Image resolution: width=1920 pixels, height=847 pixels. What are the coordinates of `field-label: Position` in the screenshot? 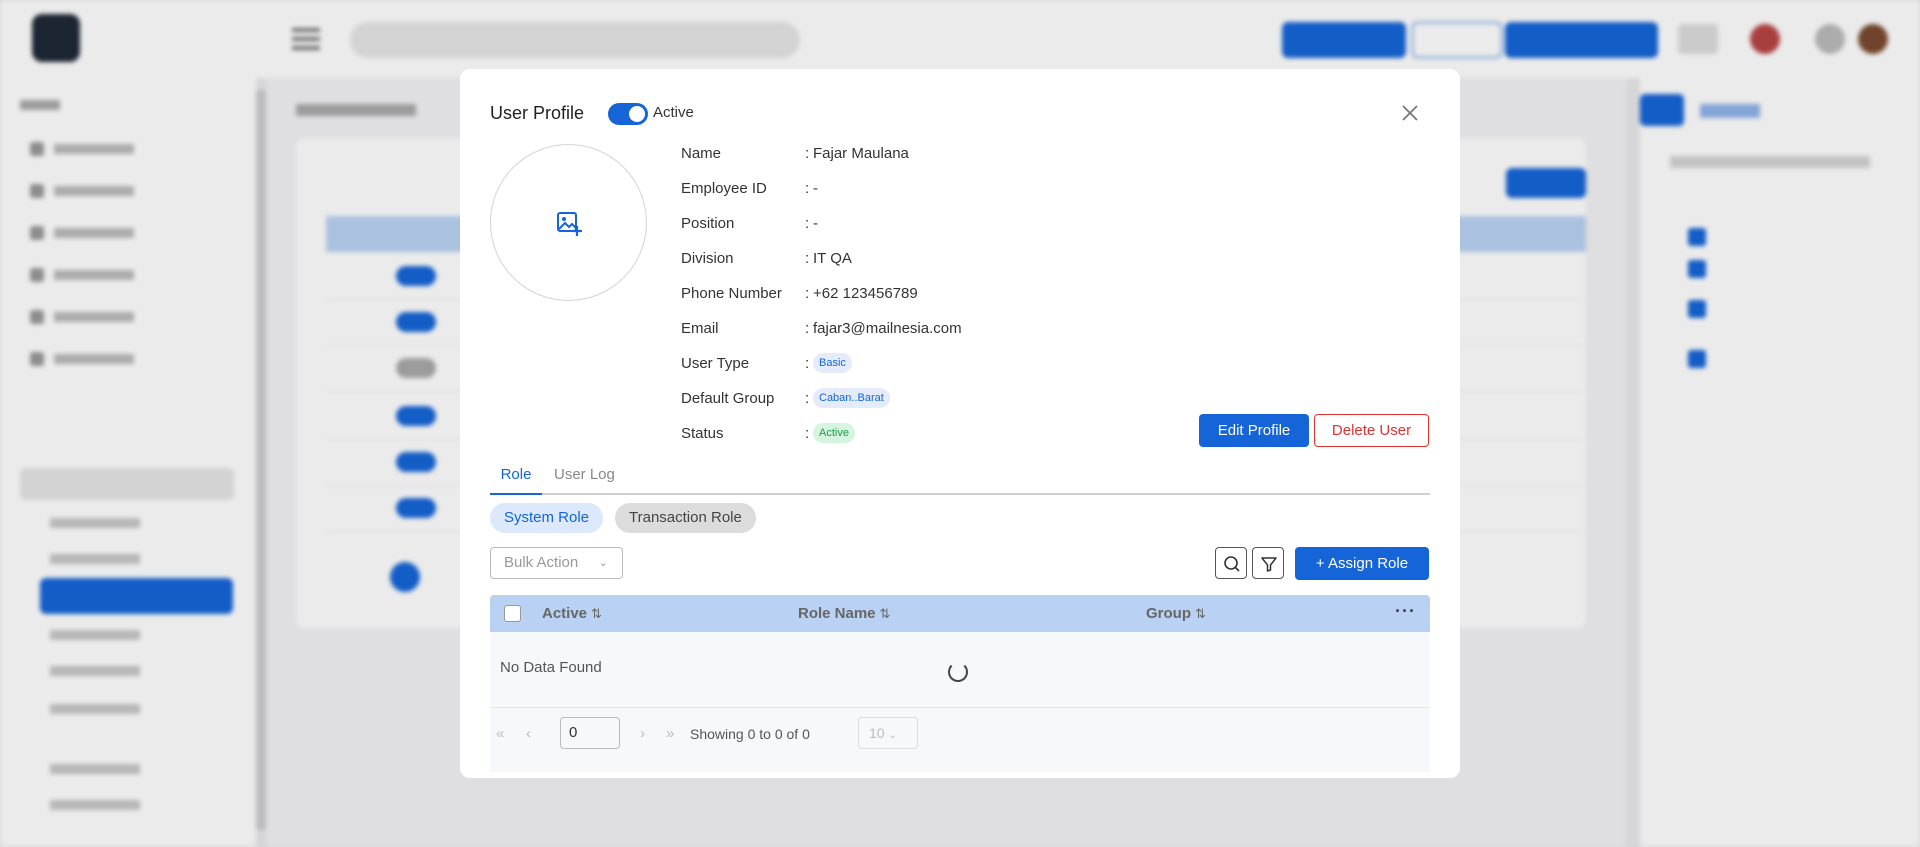 It's located at (708, 223).